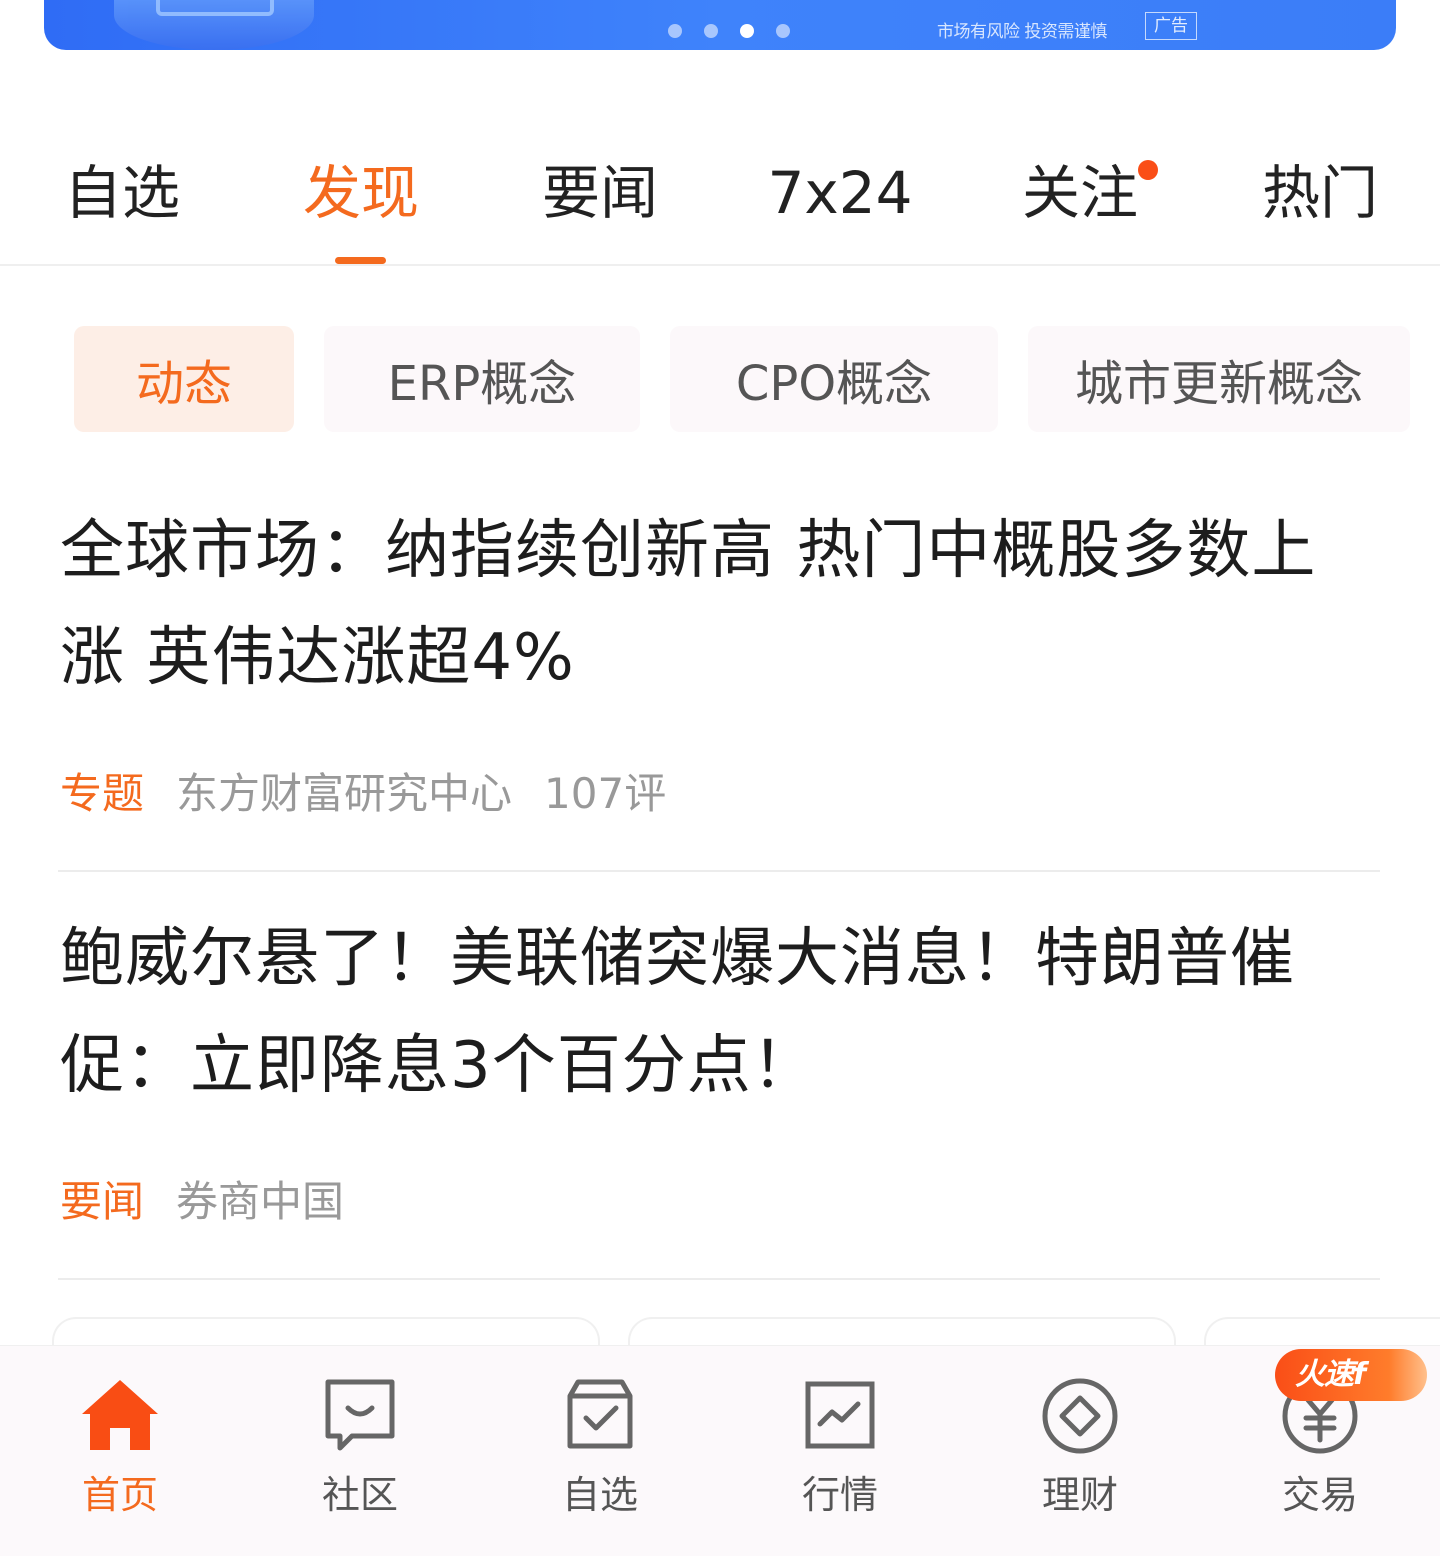 This screenshot has height=1556, width=1440. Describe the element at coordinates (1320, 193) in the screenshot. I see `tab-hot: 热门` at that location.